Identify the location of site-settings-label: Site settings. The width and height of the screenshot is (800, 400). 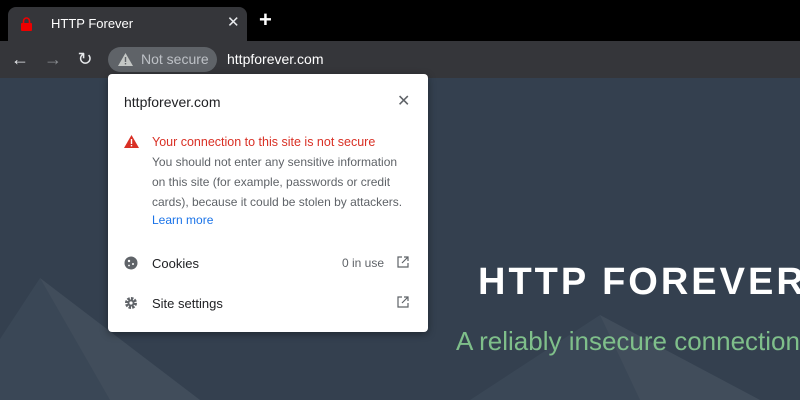
(187, 303).